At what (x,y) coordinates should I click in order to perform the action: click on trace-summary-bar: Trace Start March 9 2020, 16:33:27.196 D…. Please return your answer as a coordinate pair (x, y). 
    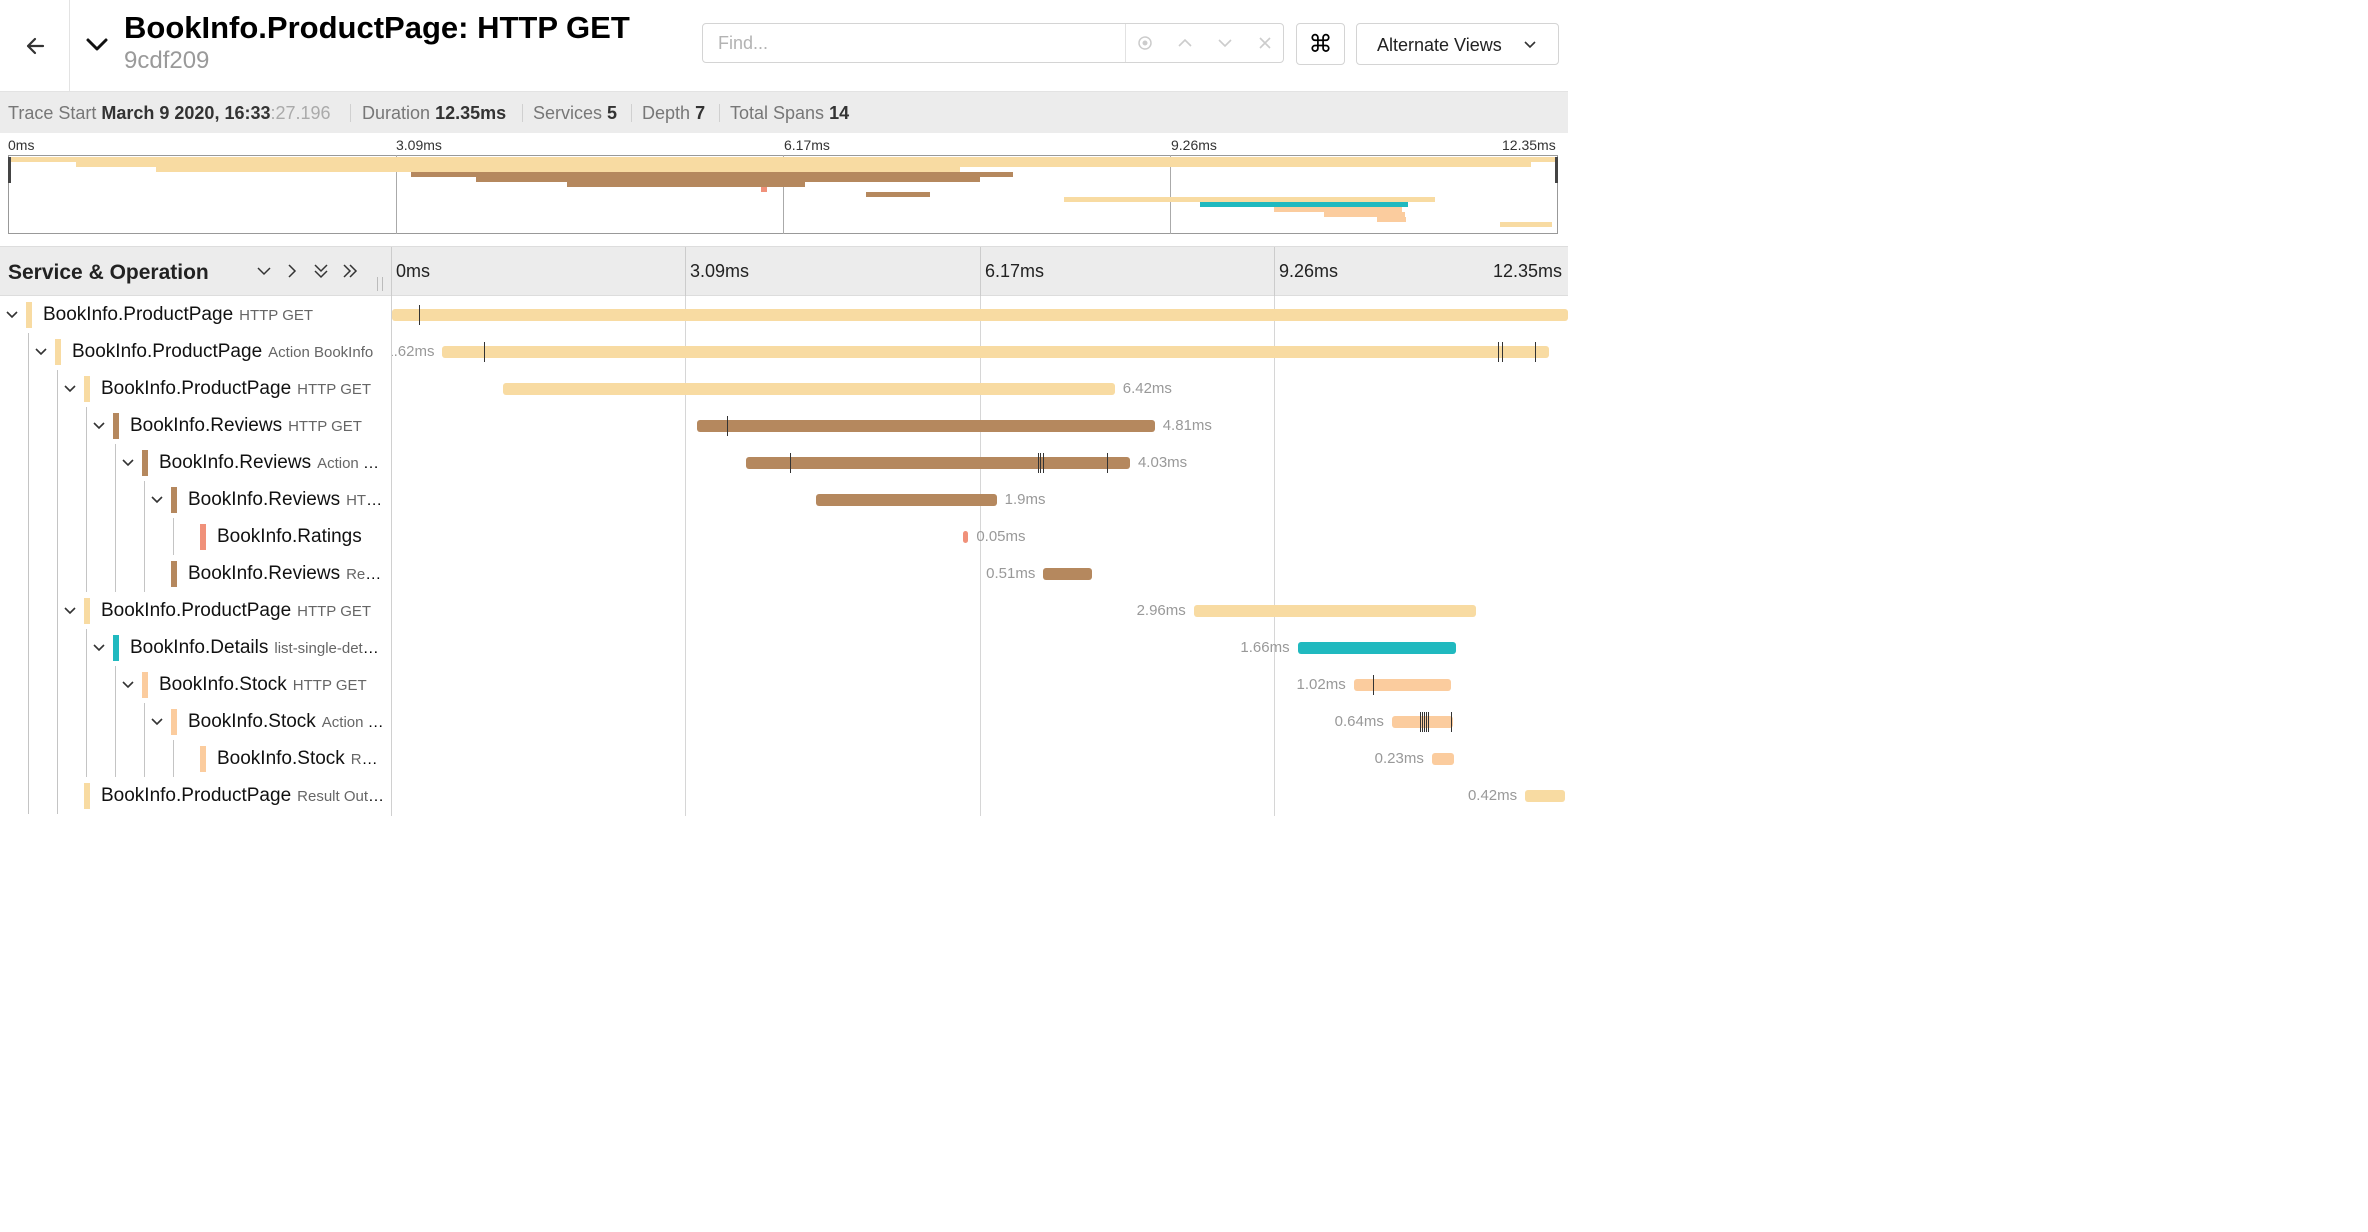
    Looking at the image, I should click on (784, 112).